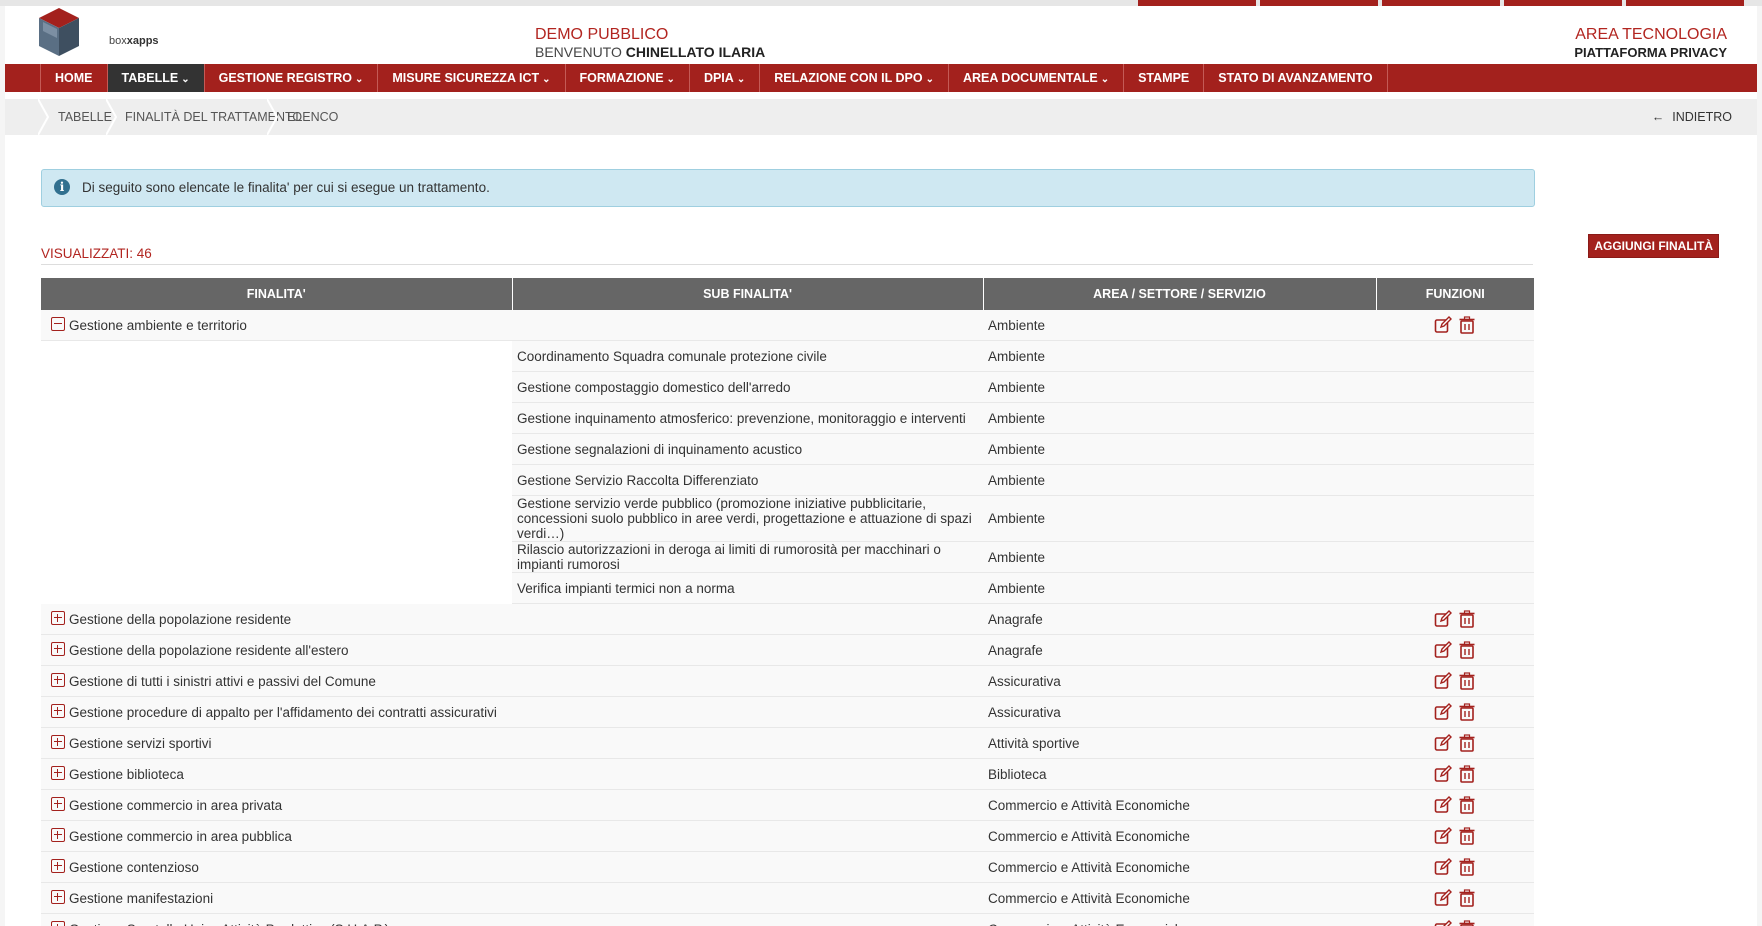 The height and width of the screenshot is (926, 1762). What do you see at coordinates (747, 588) in the screenshot?
I see `sub-finalita-cell: Verifica impianti termici non a norma` at bounding box center [747, 588].